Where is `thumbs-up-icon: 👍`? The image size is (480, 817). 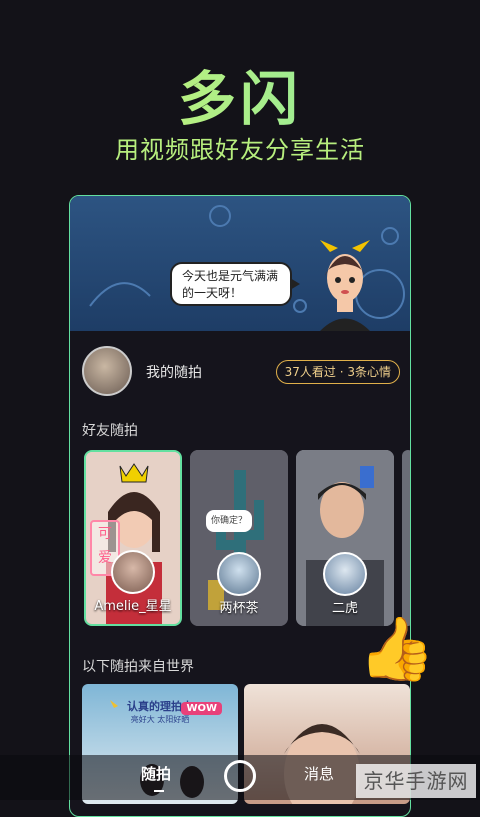 thumbs-up-icon: 👍 is located at coordinates (397, 648).